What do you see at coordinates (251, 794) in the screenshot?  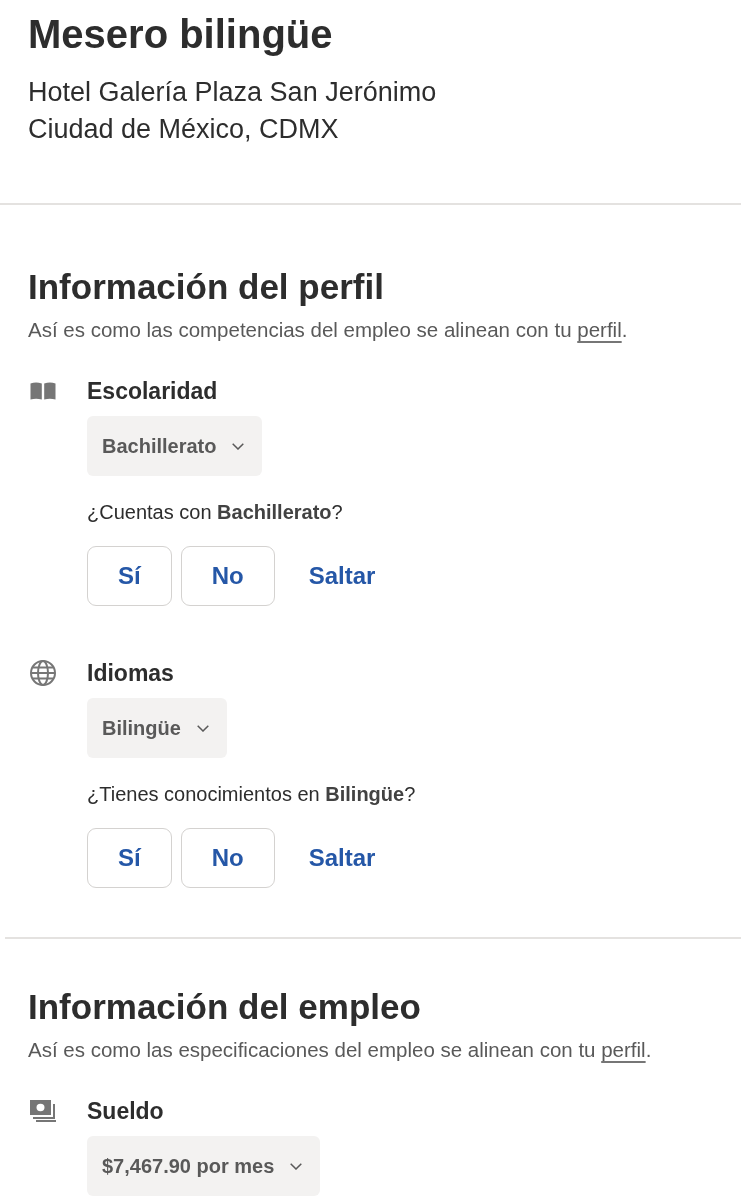 I see `question-text: ¿Tienes conocimientos en Bilingüe?` at bounding box center [251, 794].